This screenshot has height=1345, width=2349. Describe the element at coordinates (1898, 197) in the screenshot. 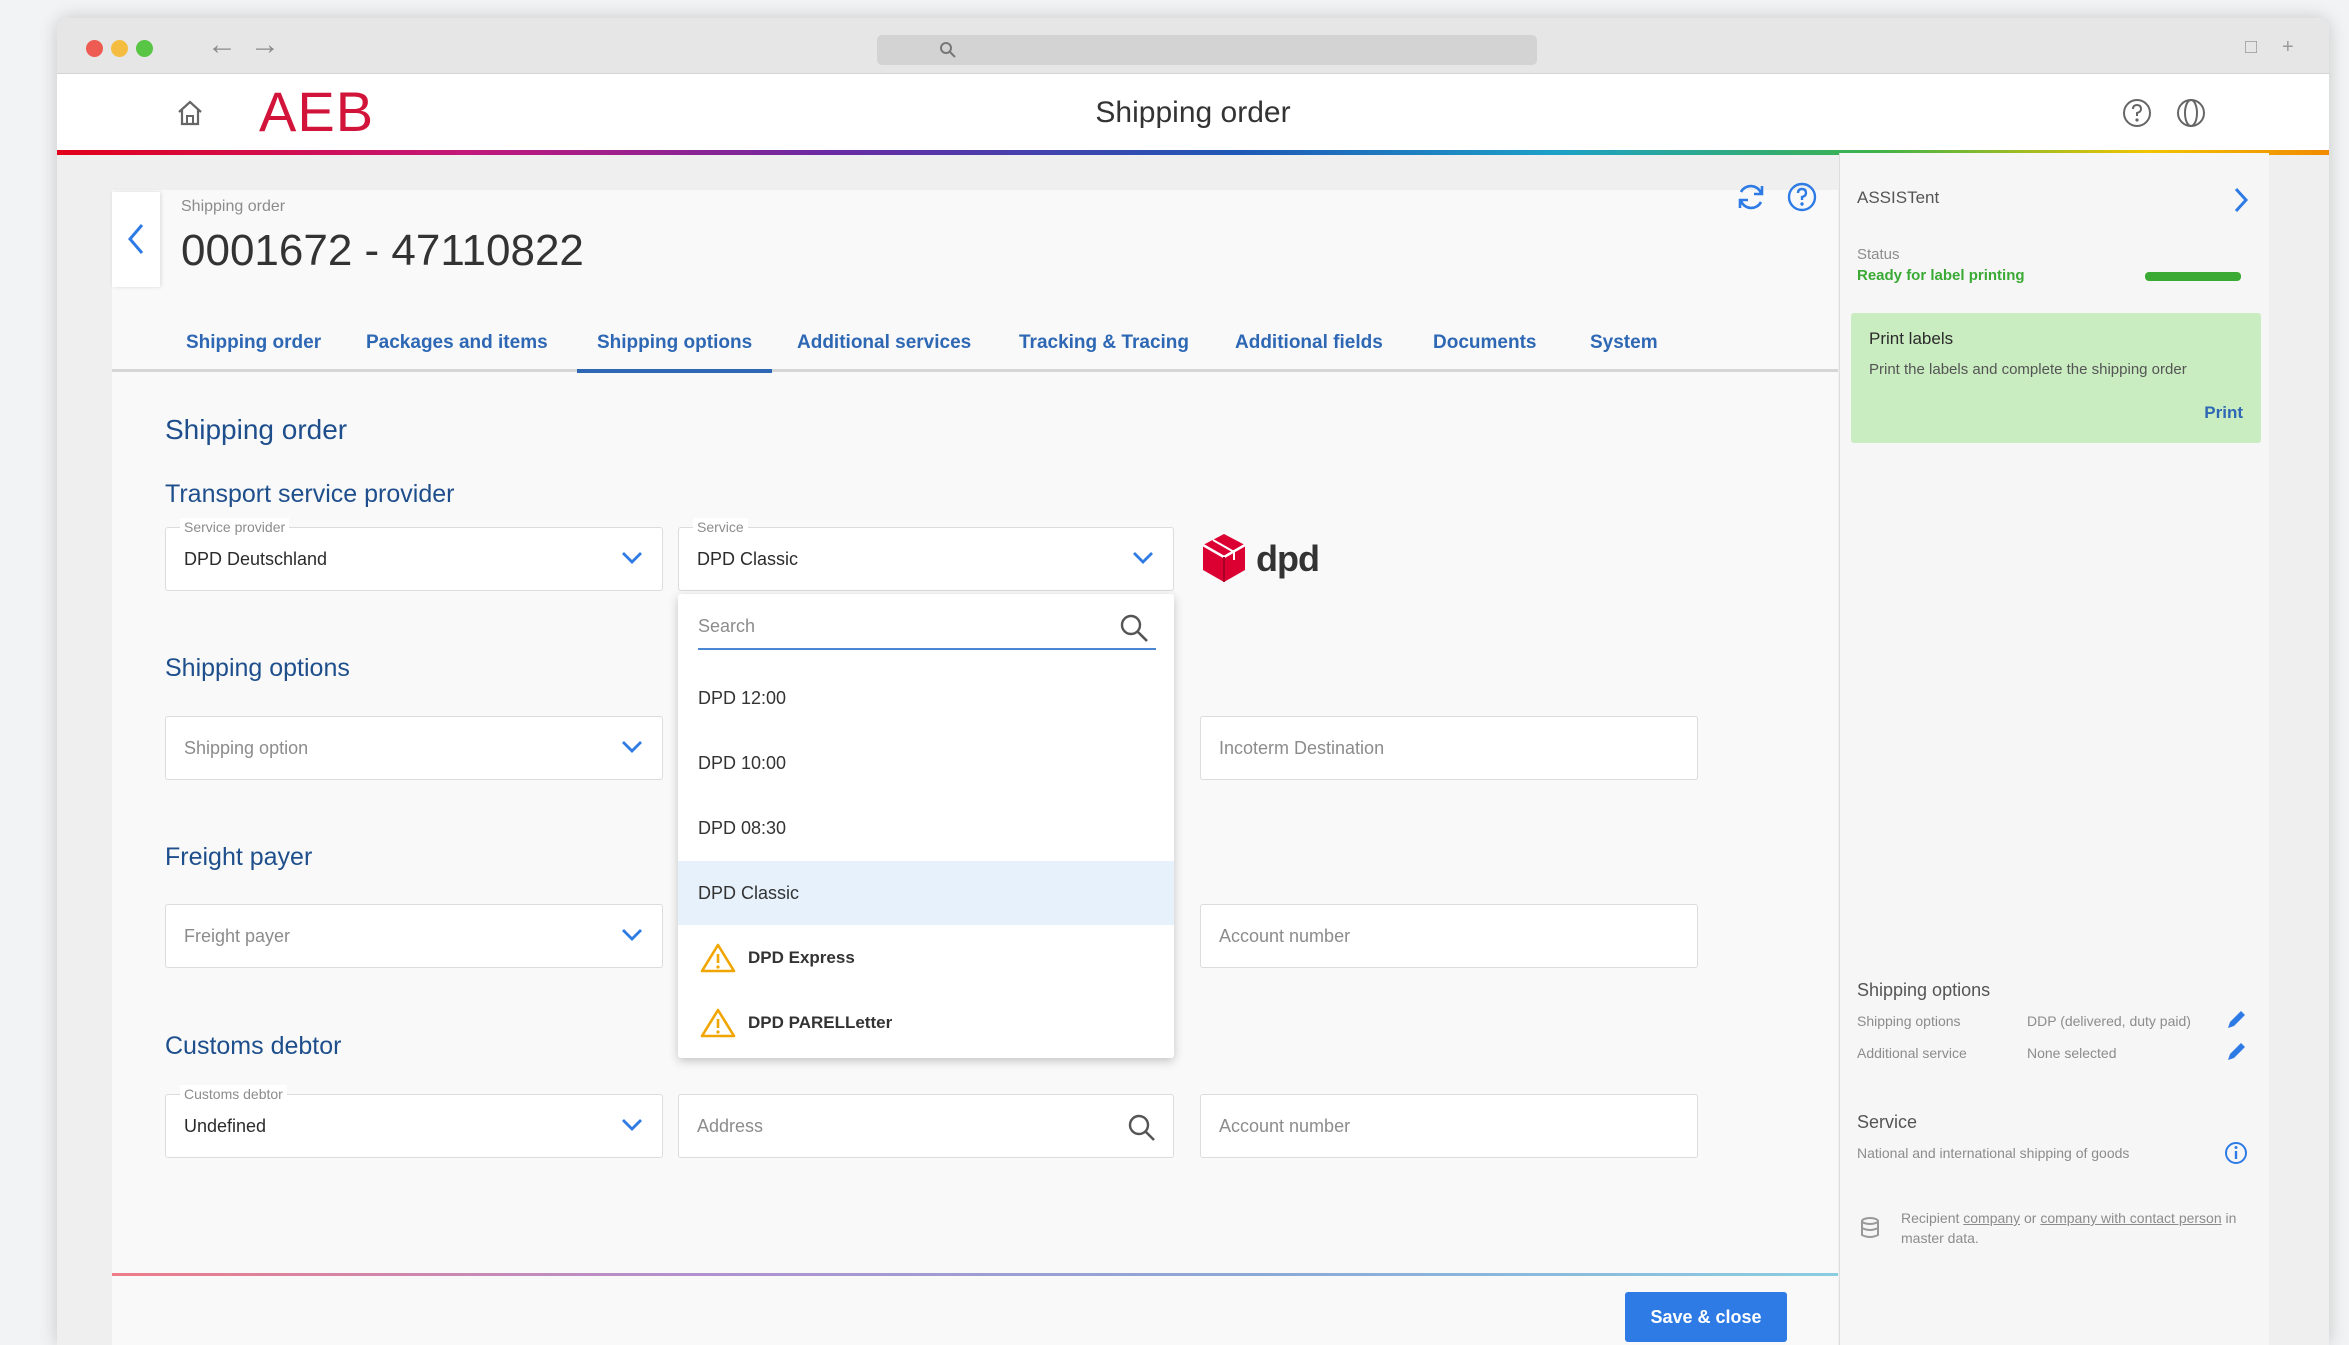

I see `assistant-title: ASSISTent` at that location.